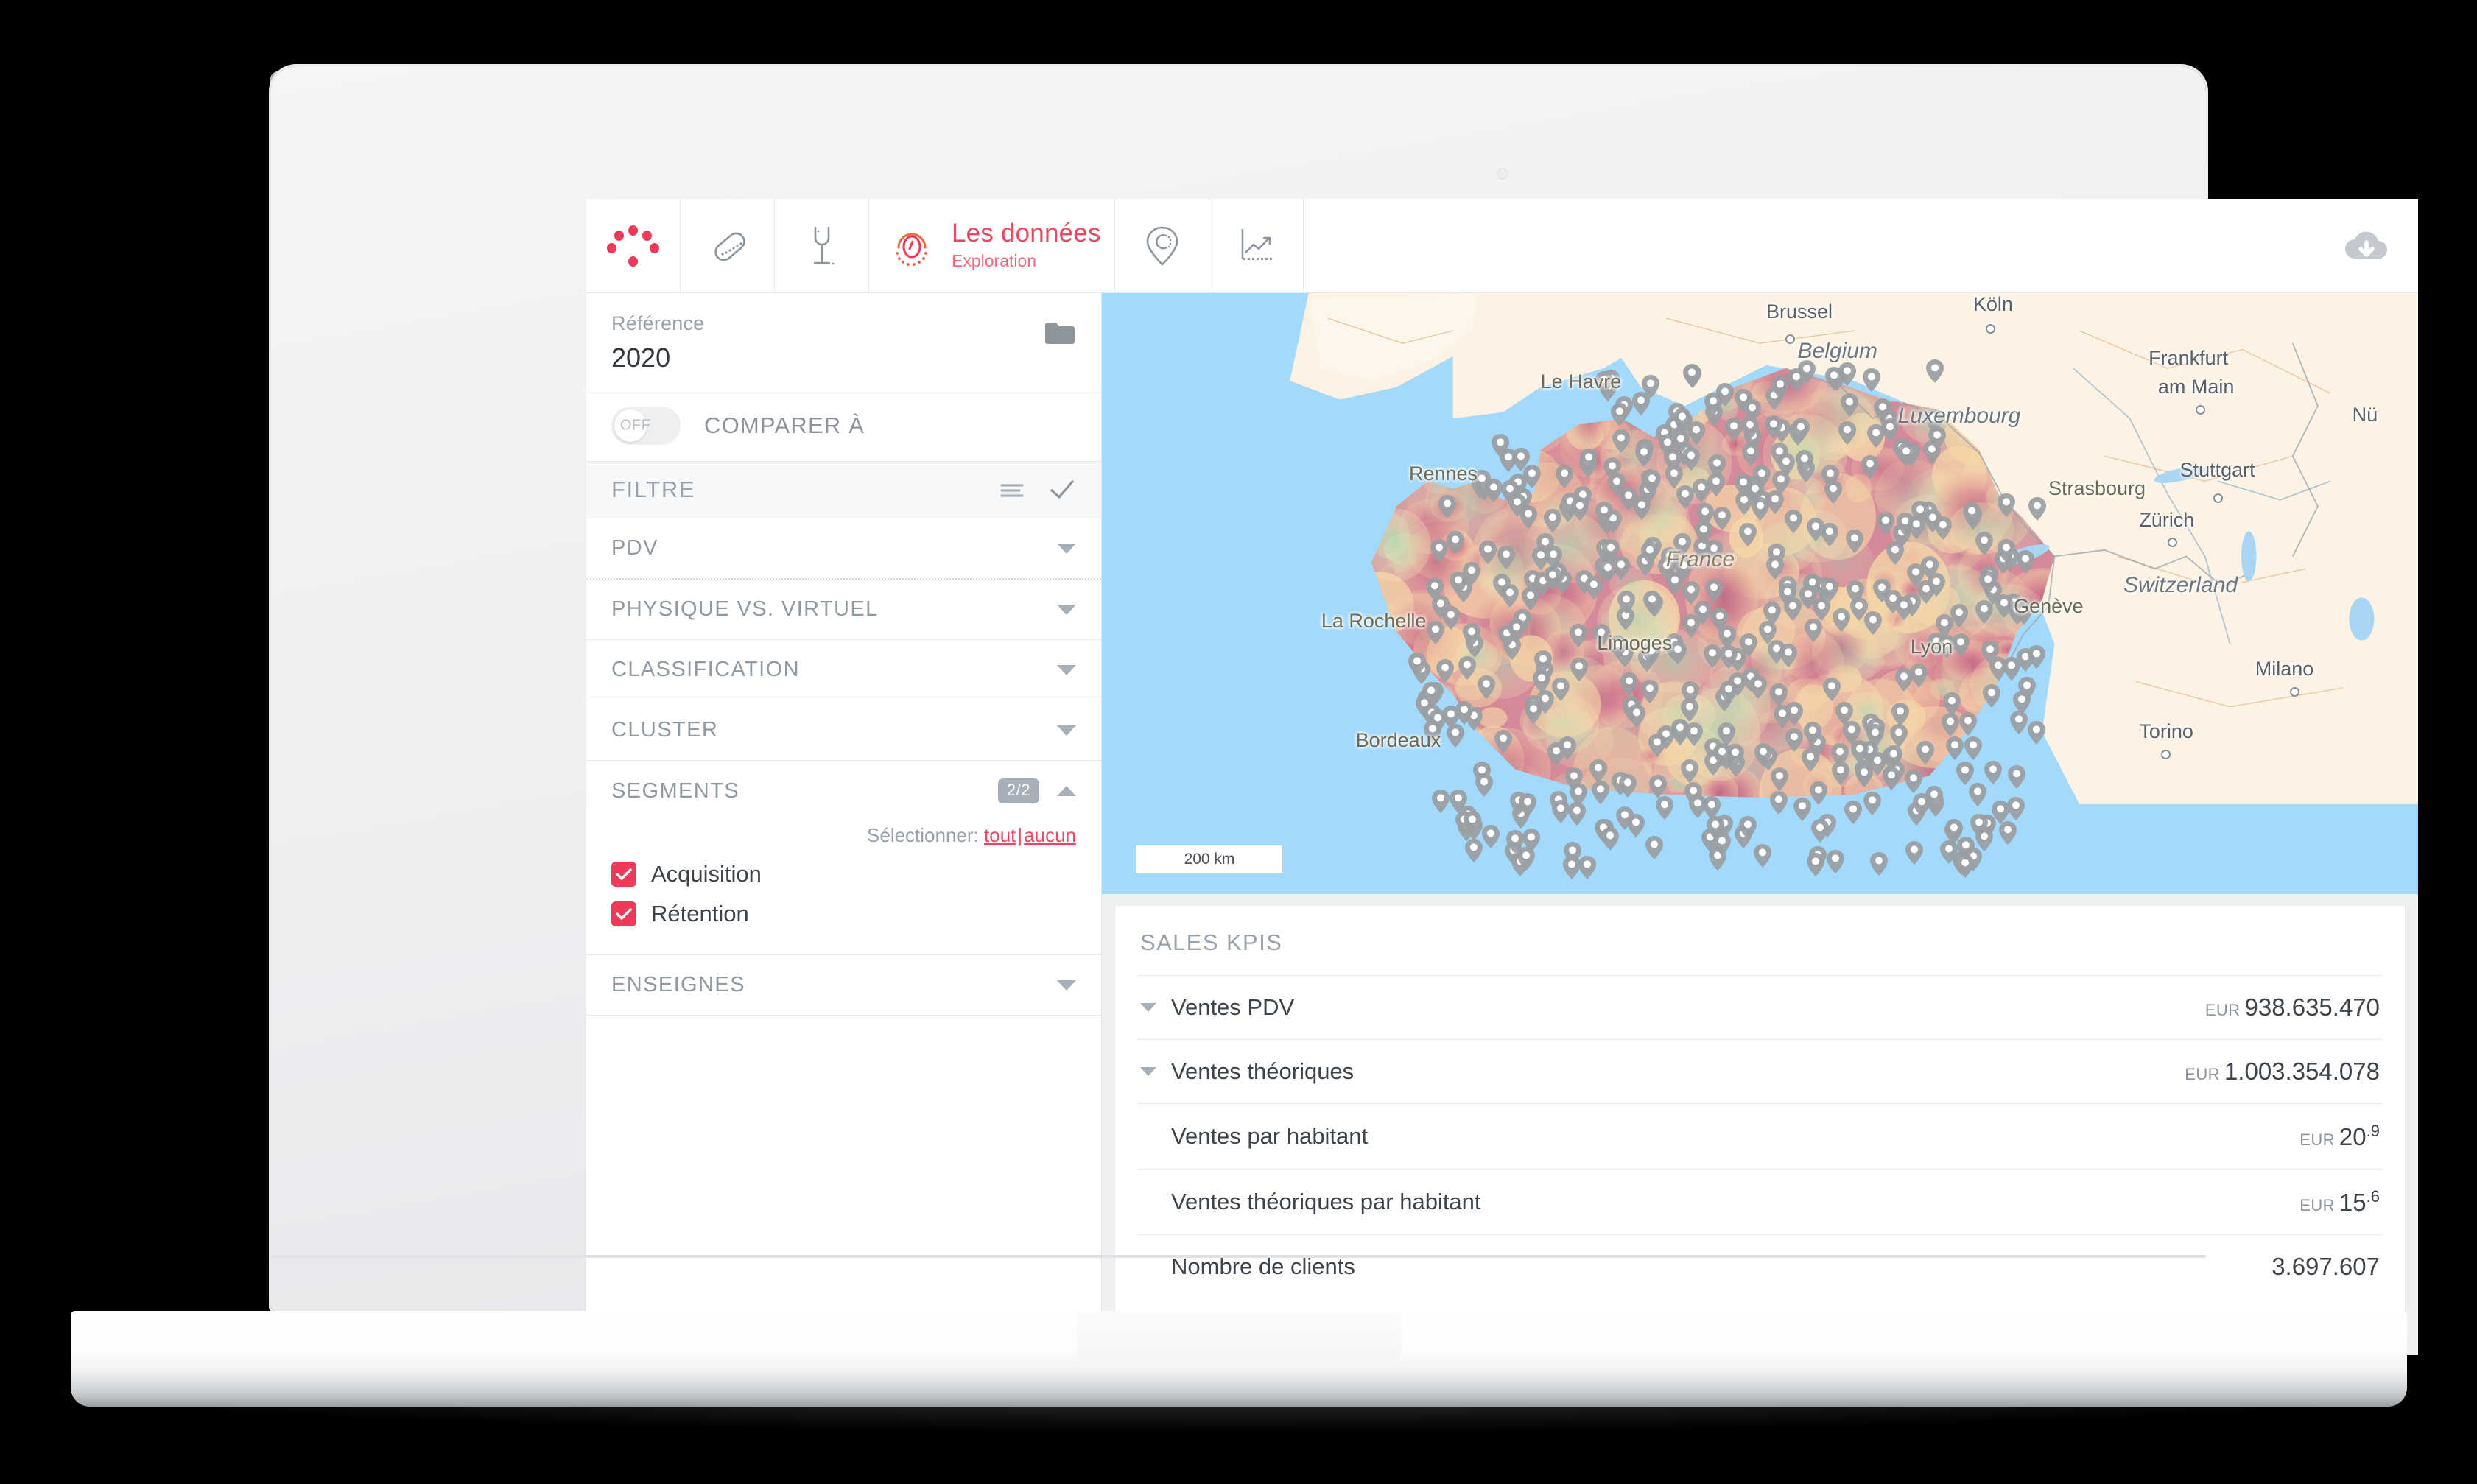 The height and width of the screenshot is (1484, 2477). What do you see at coordinates (844, 914) in the screenshot?
I see `segment-option-retention: Rétention` at bounding box center [844, 914].